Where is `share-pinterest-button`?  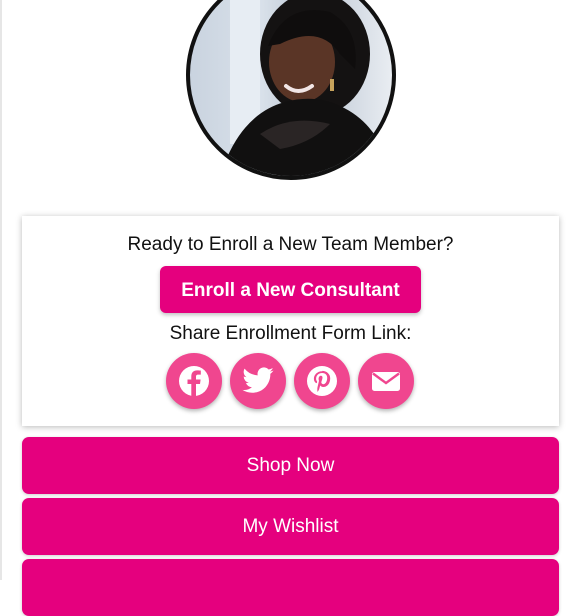 share-pinterest-button is located at coordinates (322, 381).